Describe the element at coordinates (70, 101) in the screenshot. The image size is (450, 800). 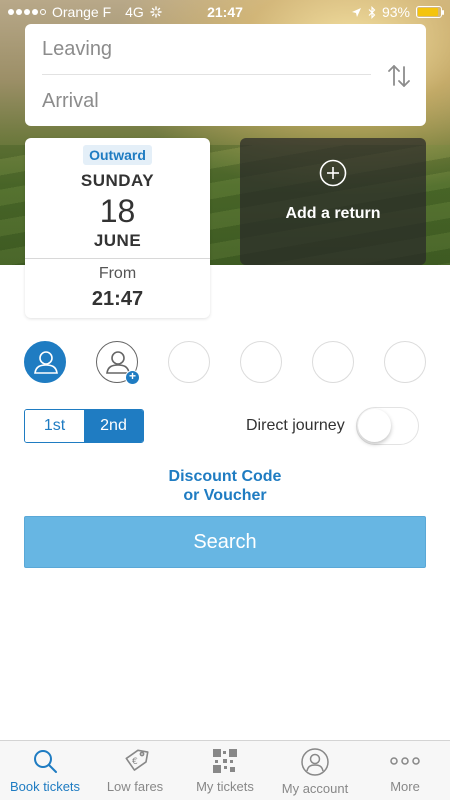
I see `arrival-input: Arrival` at that location.